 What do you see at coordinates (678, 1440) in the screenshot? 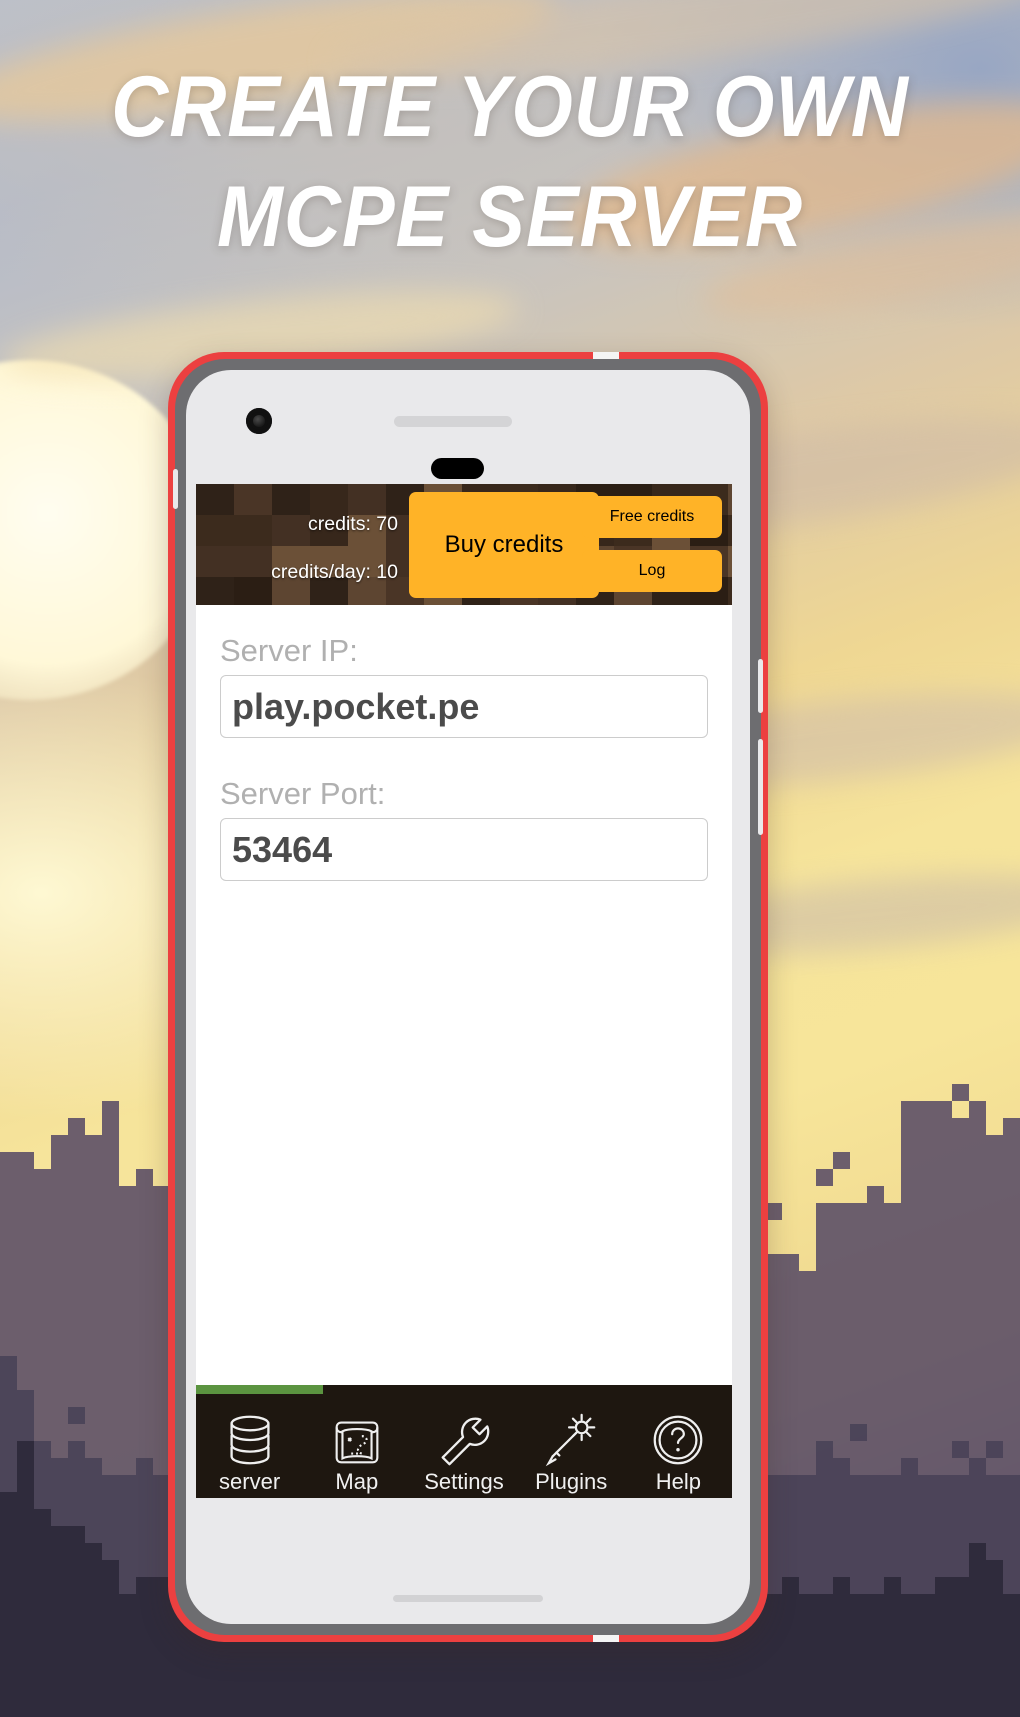
I see `question-circle-icon` at bounding box center [678, 1440].